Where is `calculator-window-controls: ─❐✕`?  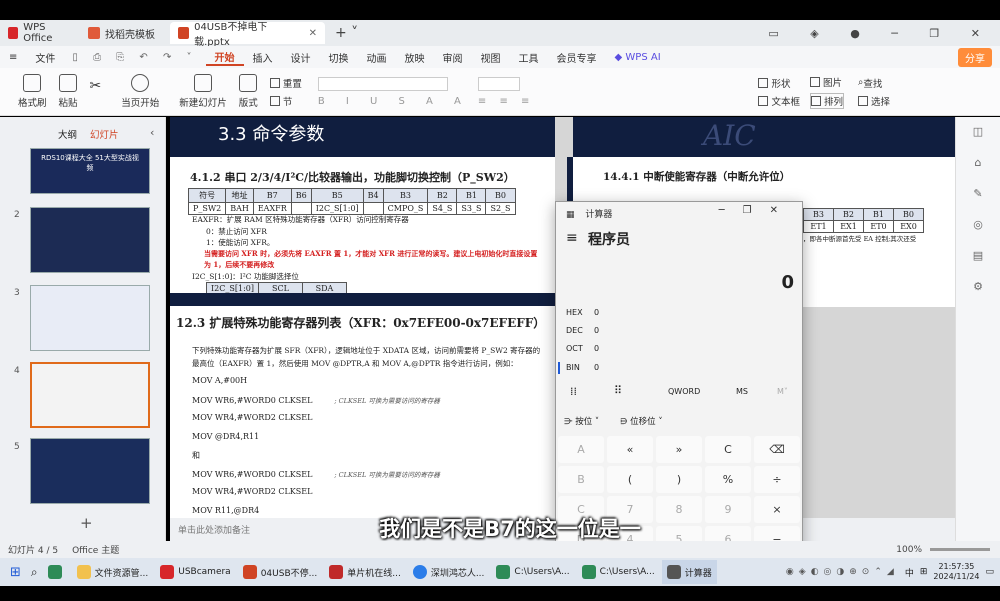
calculator-window-controls: ─❐✕ is located at coordinates (757, 210).